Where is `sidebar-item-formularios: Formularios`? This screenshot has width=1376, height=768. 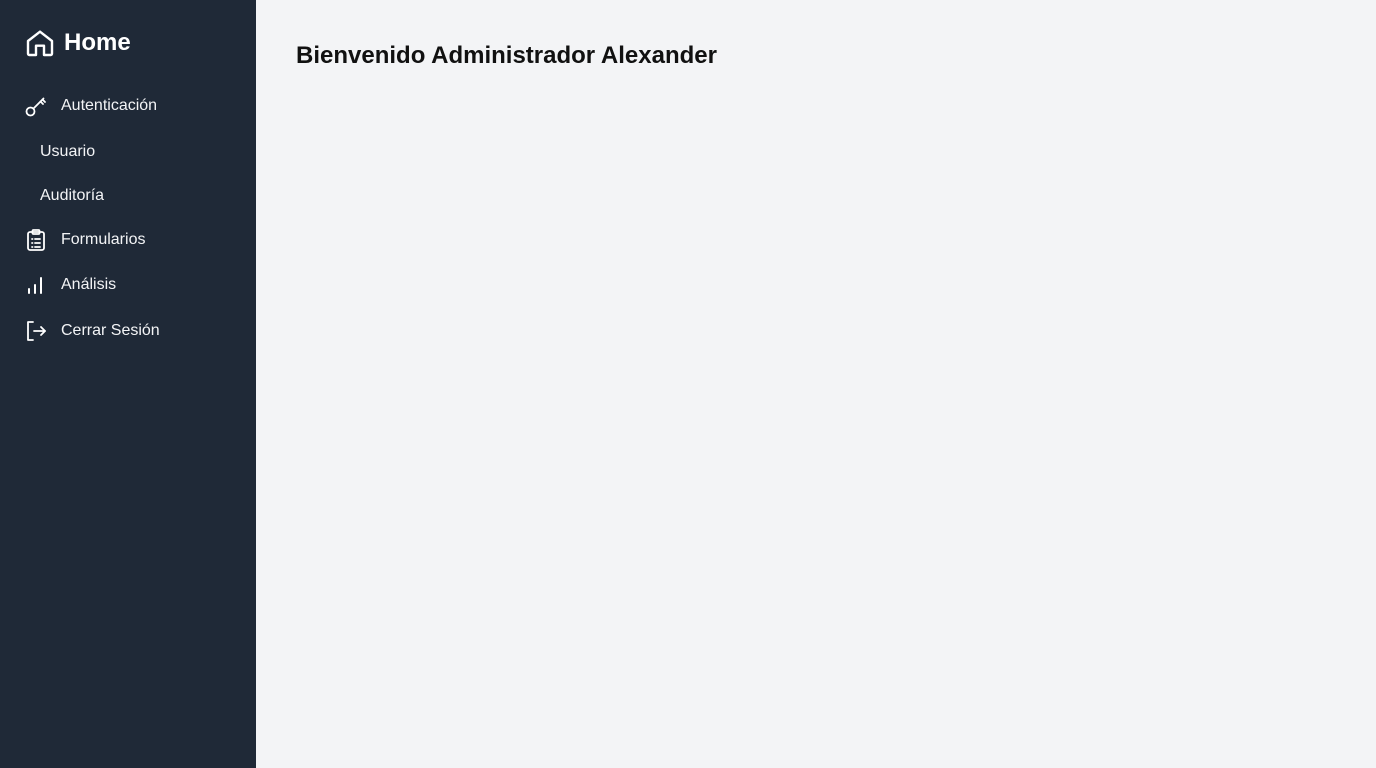 sidebar-item-formularios: Formularios is located at coordinates (84, 240).